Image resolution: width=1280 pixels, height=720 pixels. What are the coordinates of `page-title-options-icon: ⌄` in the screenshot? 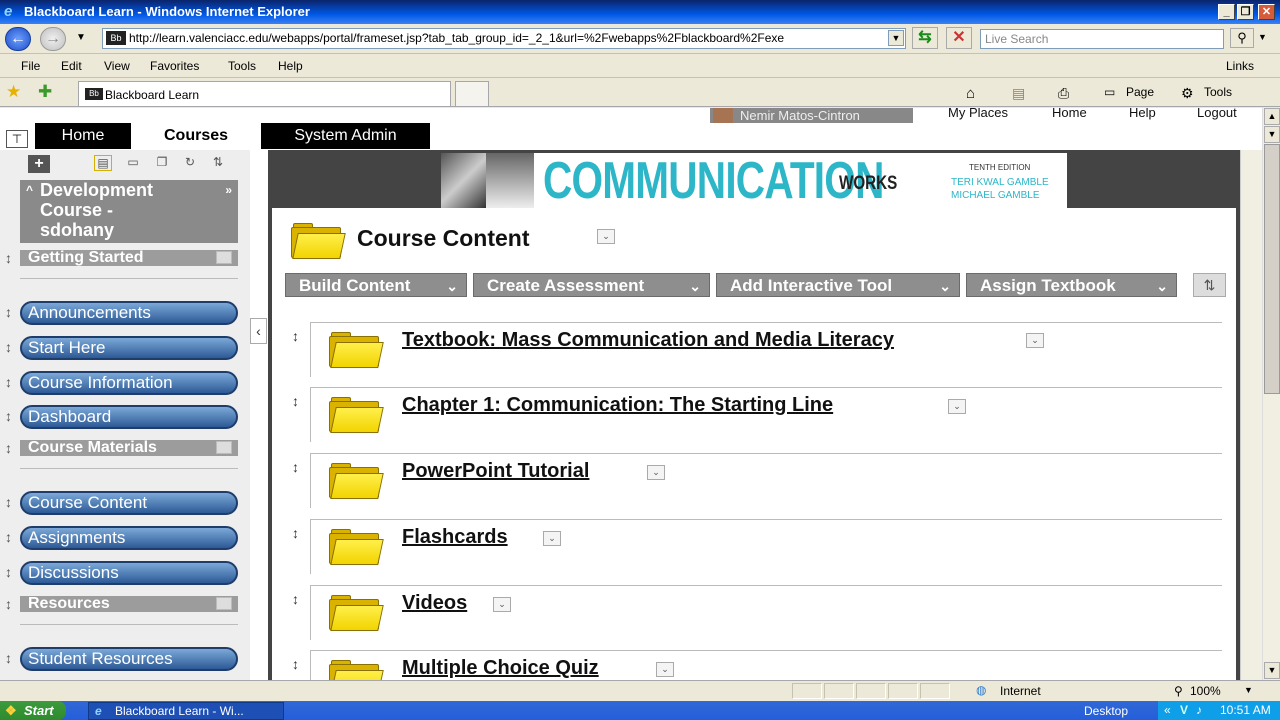 It's located at (606, 236).